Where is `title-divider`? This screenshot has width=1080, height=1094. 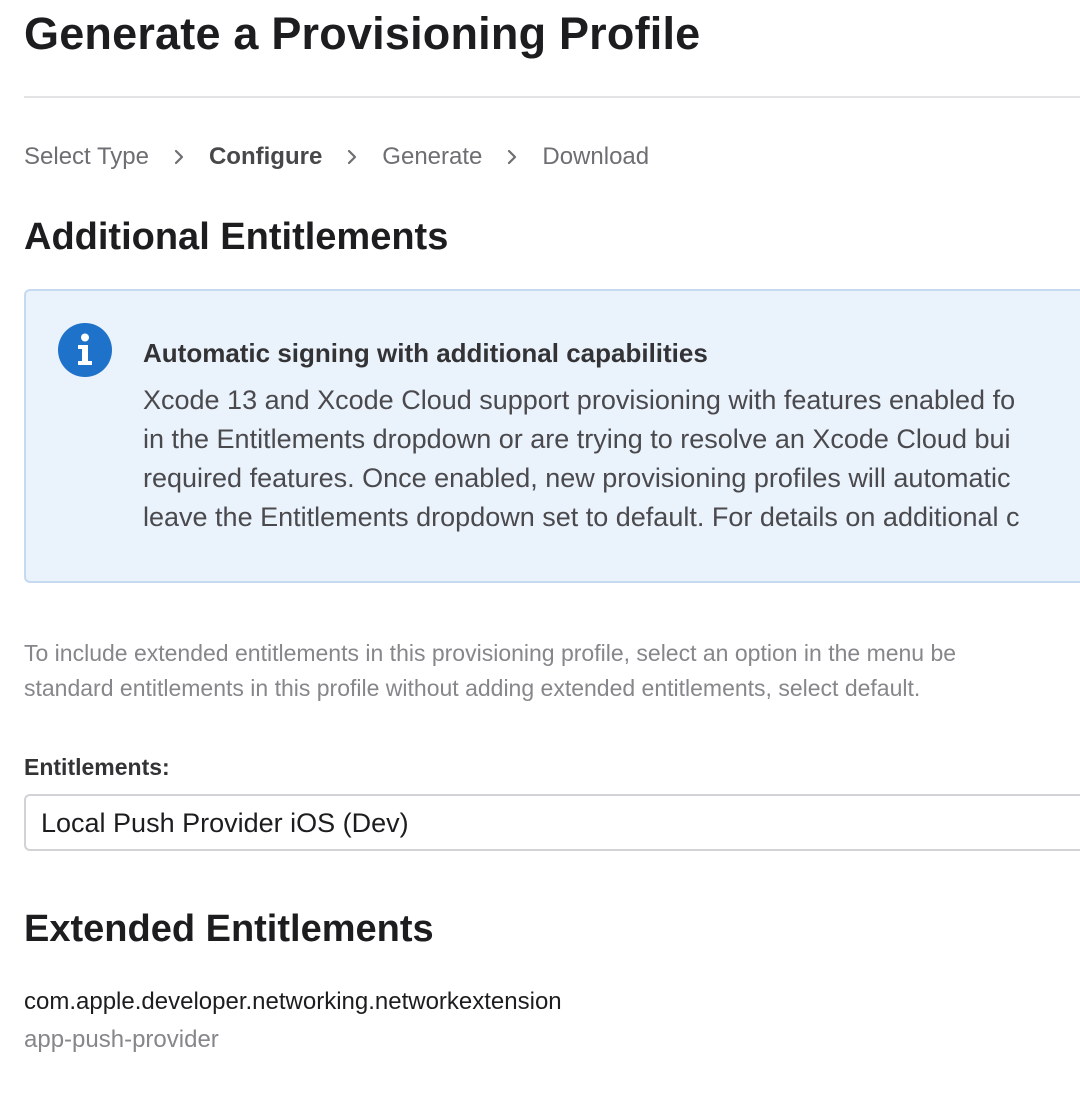 title-divider is located at coordinates (552, 97).